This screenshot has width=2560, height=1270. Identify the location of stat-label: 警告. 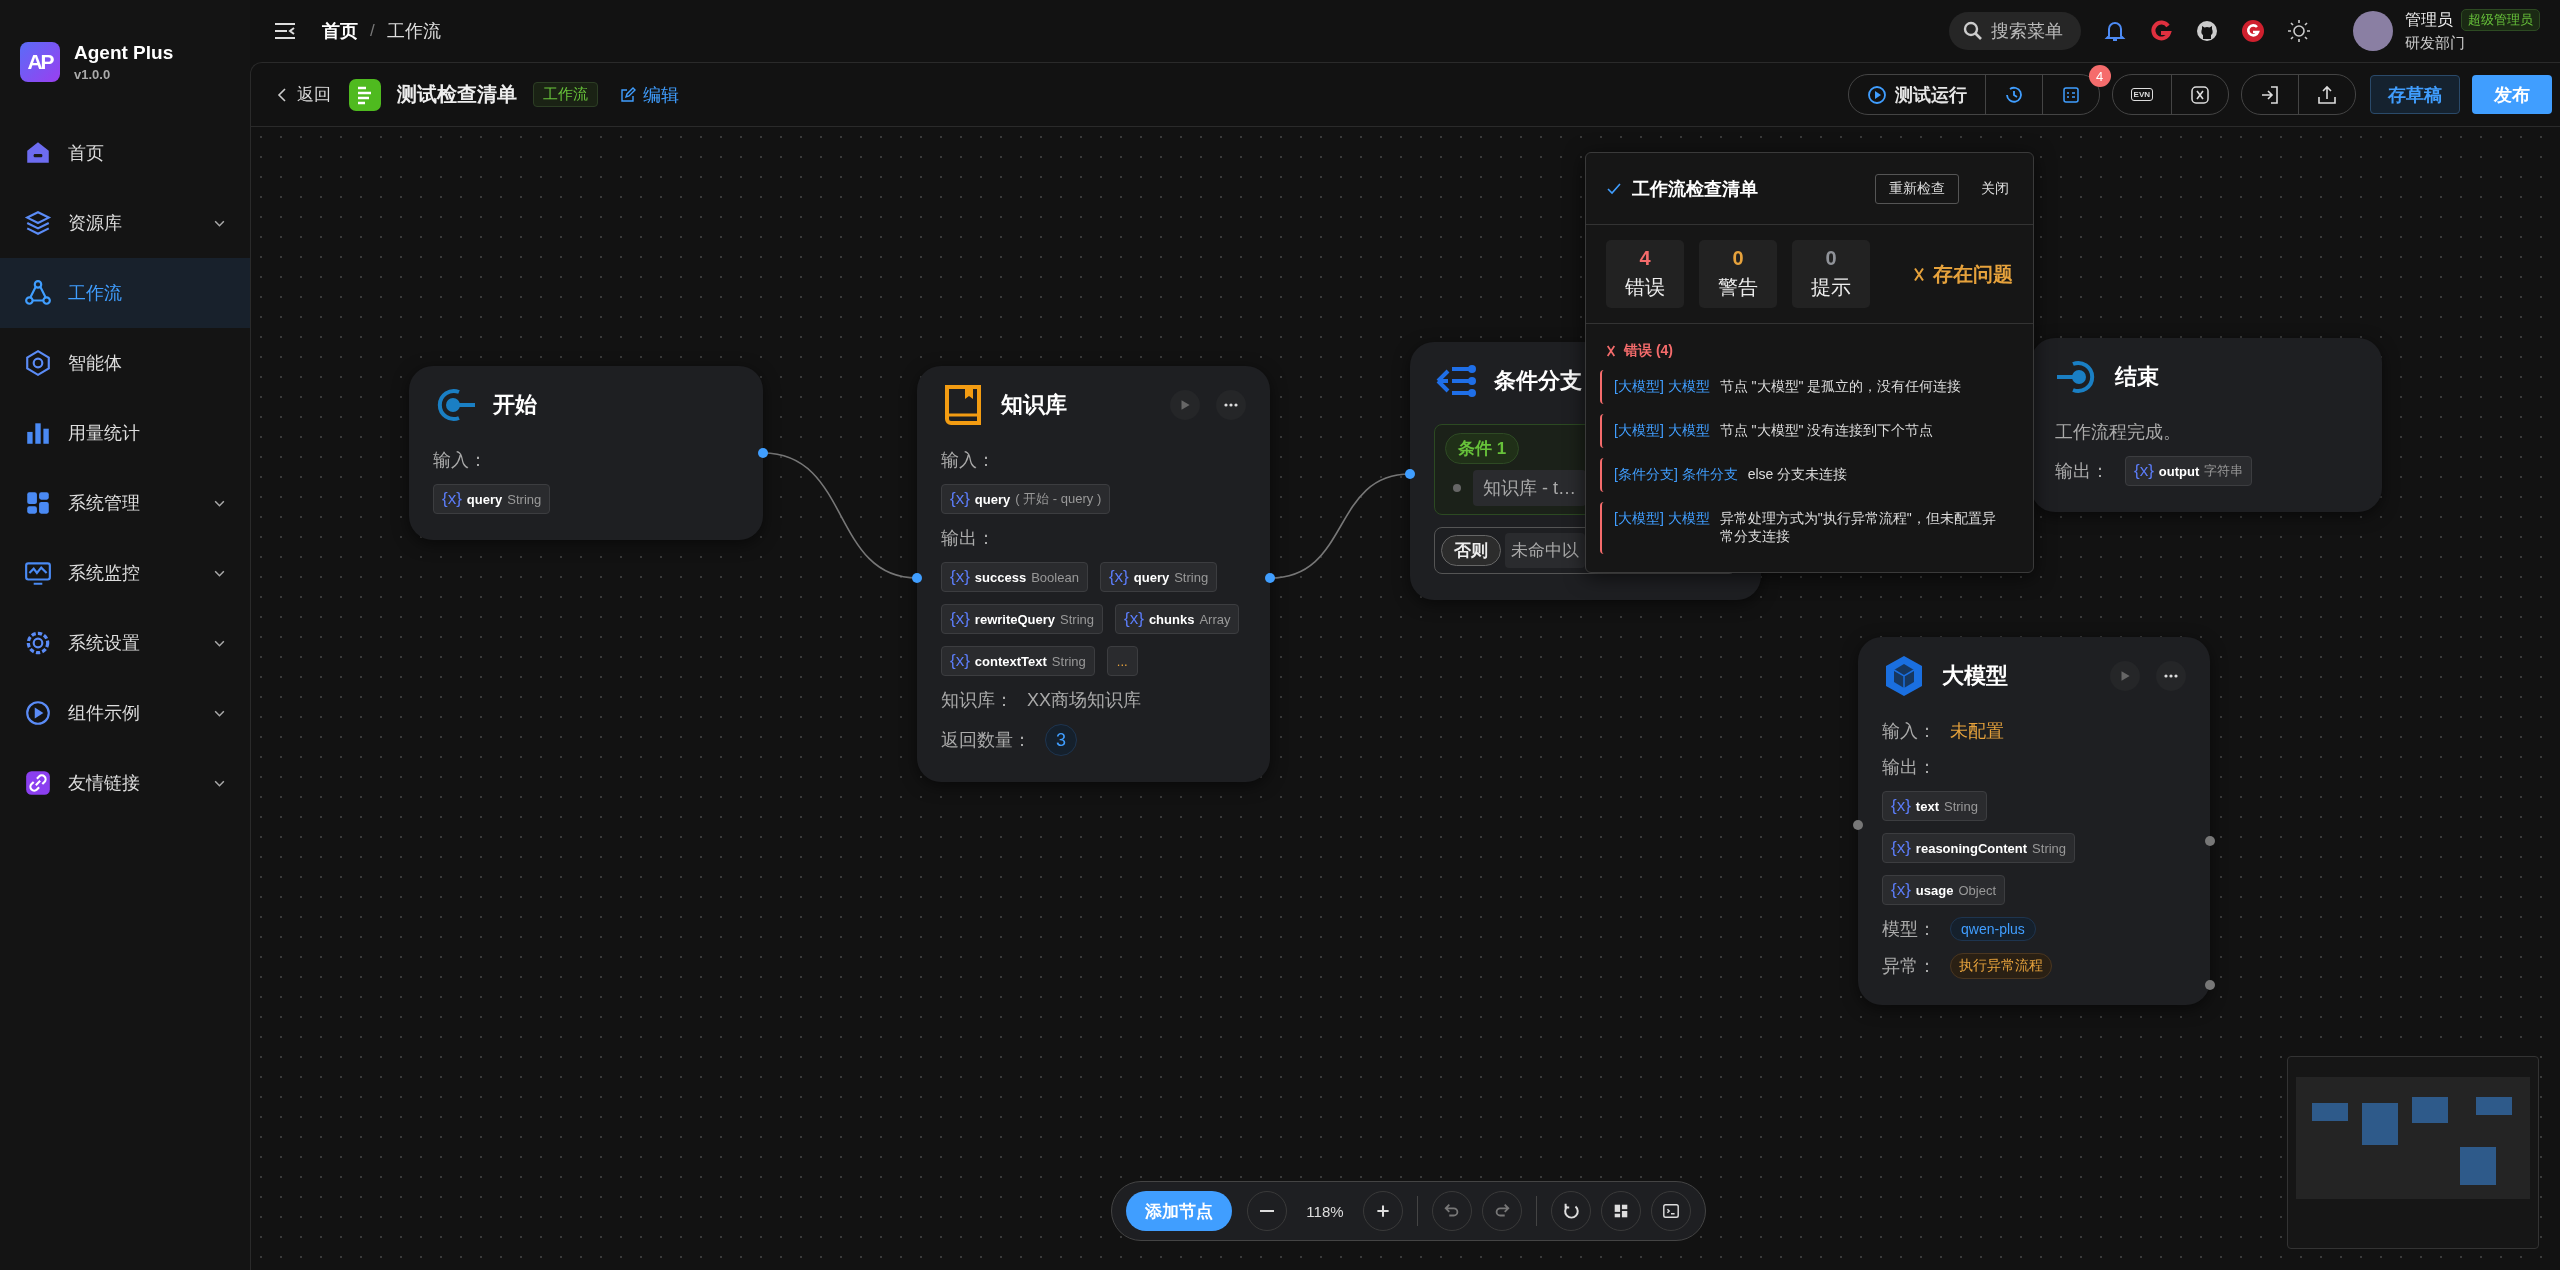
(1738, 287).